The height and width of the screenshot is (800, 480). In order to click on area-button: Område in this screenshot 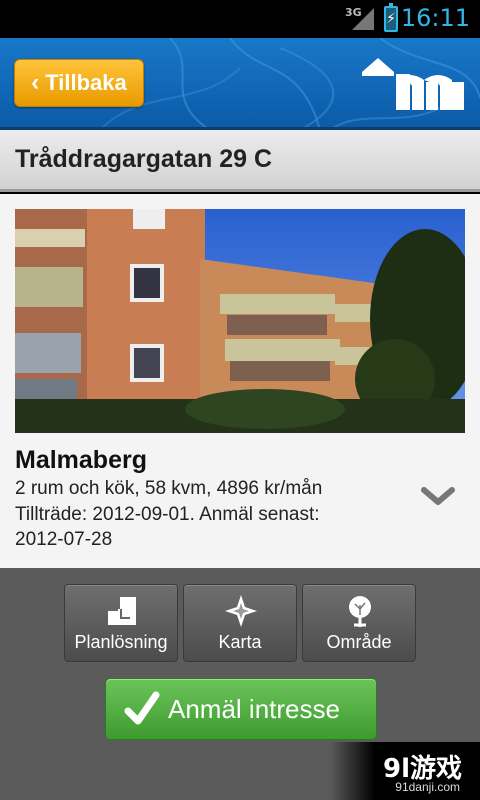, I will do `click(359, 623)`.